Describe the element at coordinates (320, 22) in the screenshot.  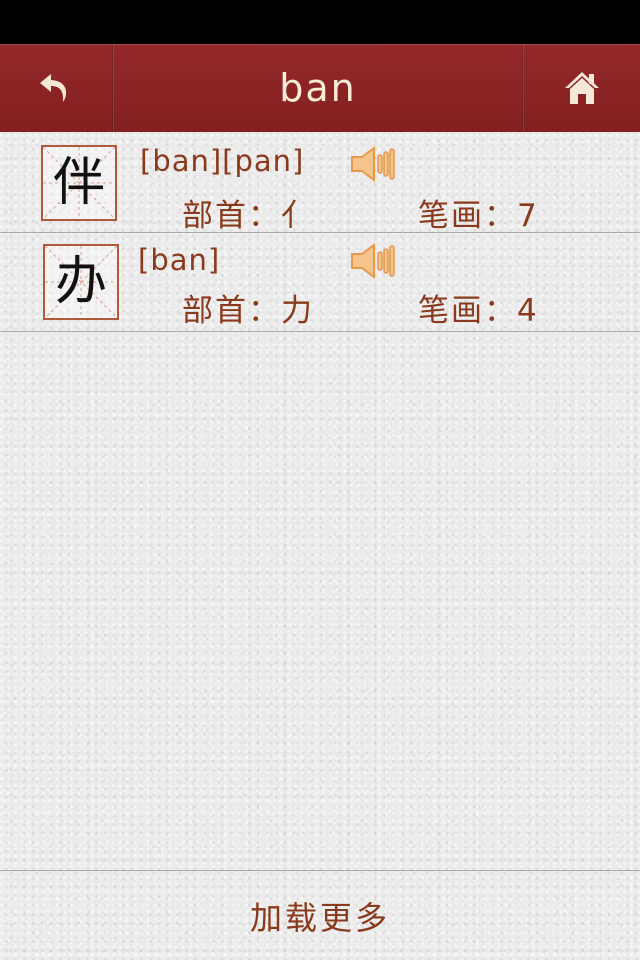
I see `status-bar` at that location.